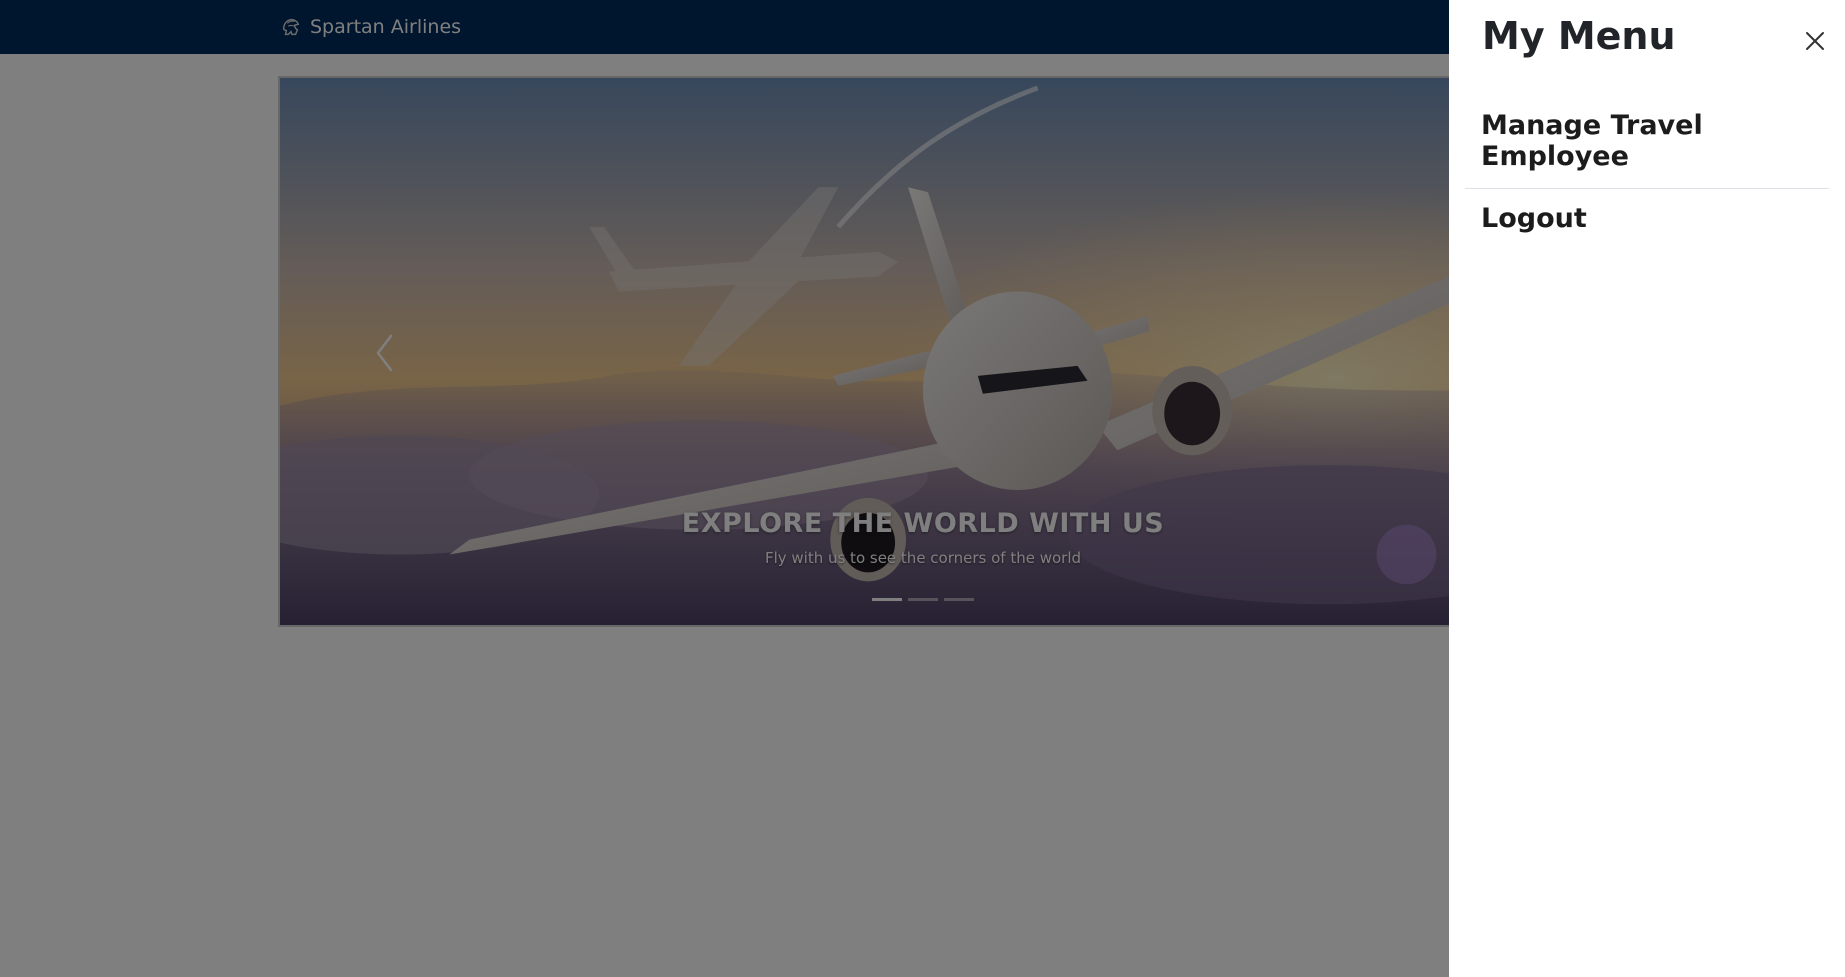 The width and height of the screenshot is (1845, 977). I want to click on offcanvas-title: My Menu, so click(1579, 36).